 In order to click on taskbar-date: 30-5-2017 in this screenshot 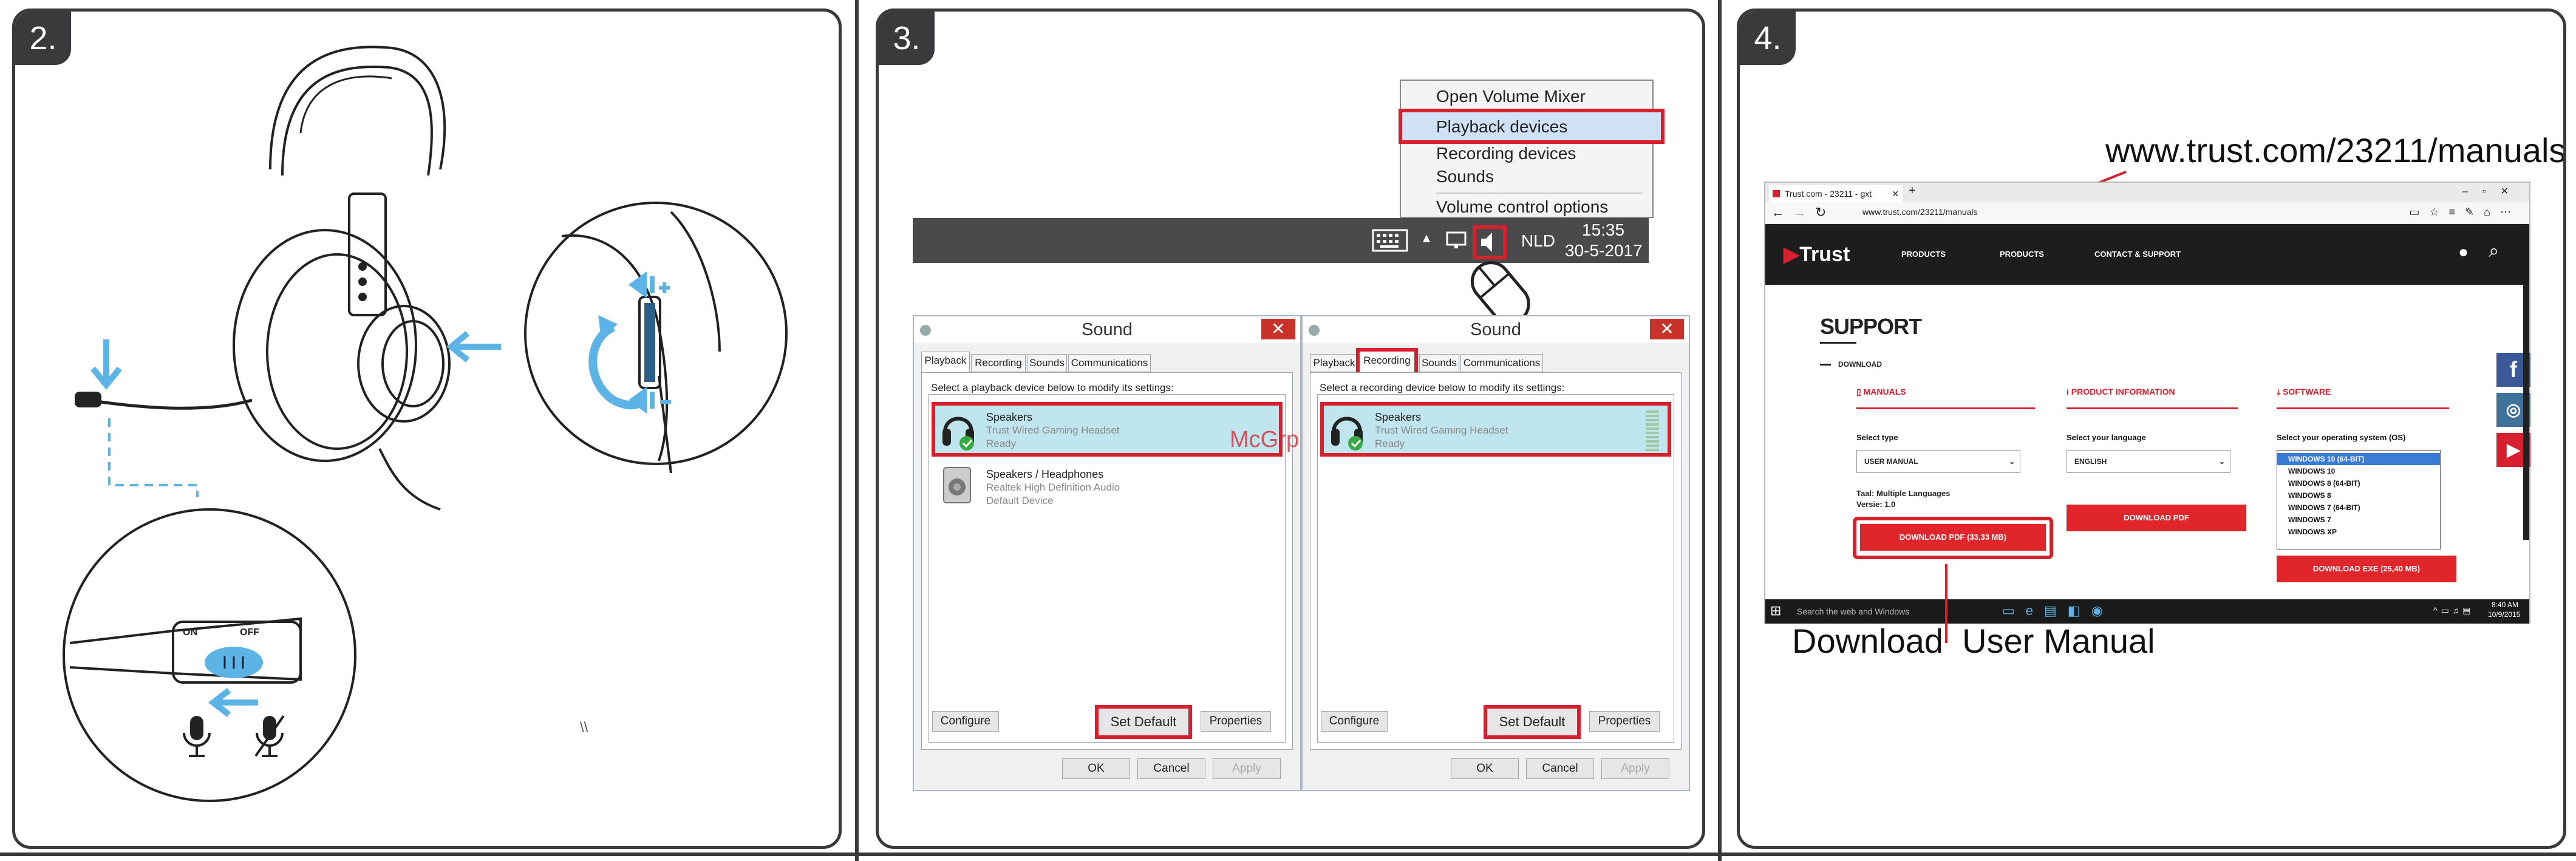, I will do `click(1604, 250)`.